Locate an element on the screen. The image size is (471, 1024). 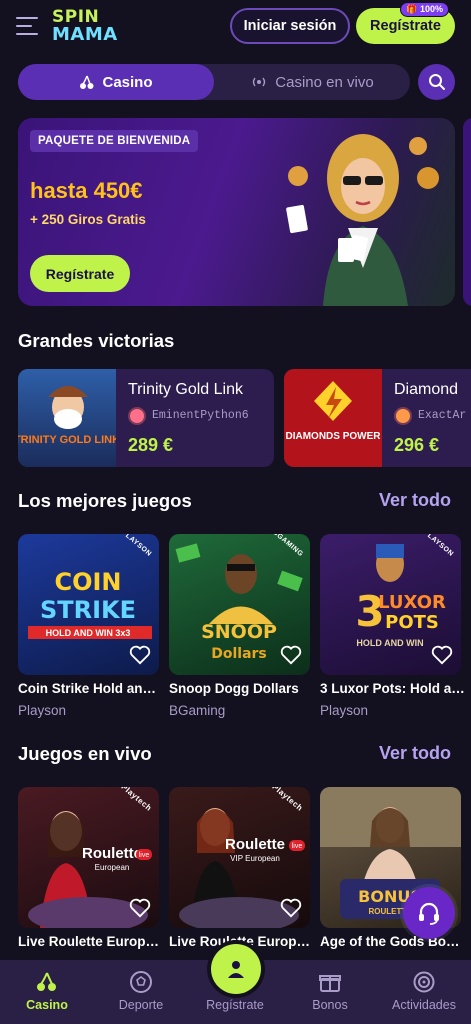
nav-bonuses: Bonos is located at coordinates (330, 992).